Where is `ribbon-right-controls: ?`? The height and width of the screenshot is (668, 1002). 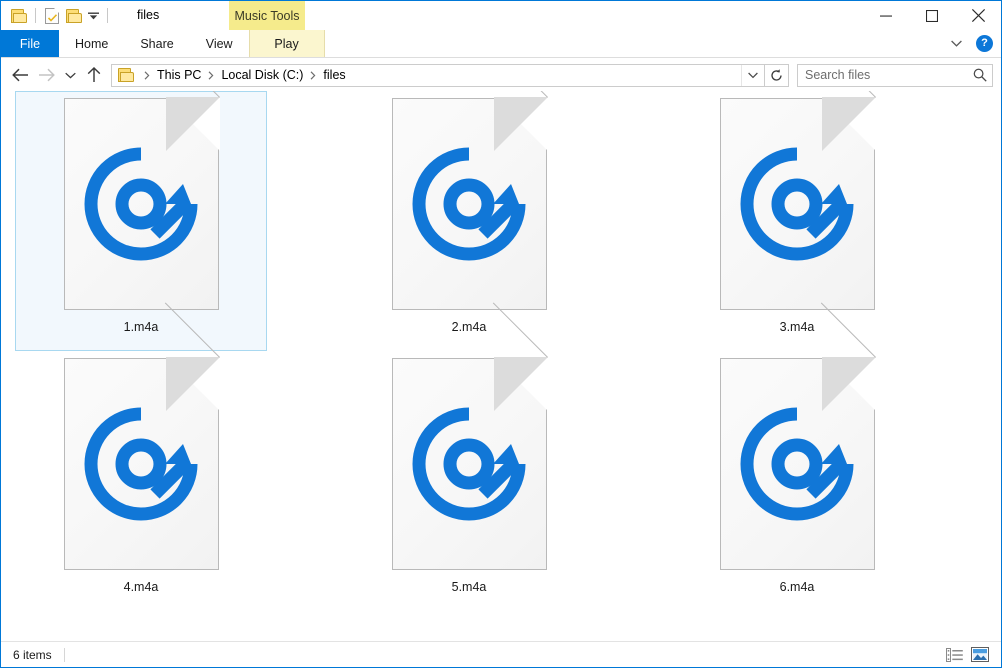 ribbon-right-controls: ? is located at coordinates (973, 43).